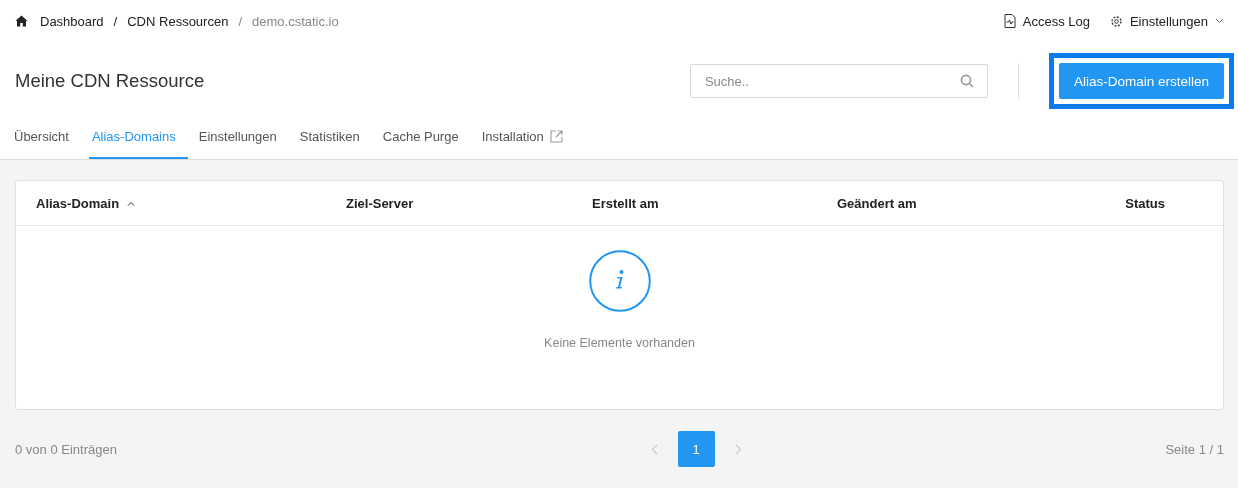 This screenshot has width=1238, height=488. I want to click on breadcrumb-link: CDN Ressourcen, so click(178, 21).